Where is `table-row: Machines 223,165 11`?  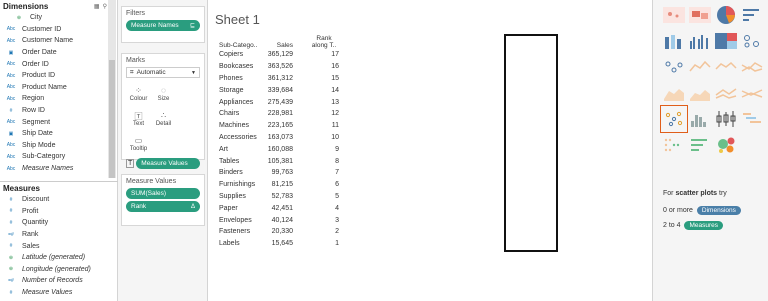 table-row: Machines 223,165 11 is located at coordinates (281, 126).